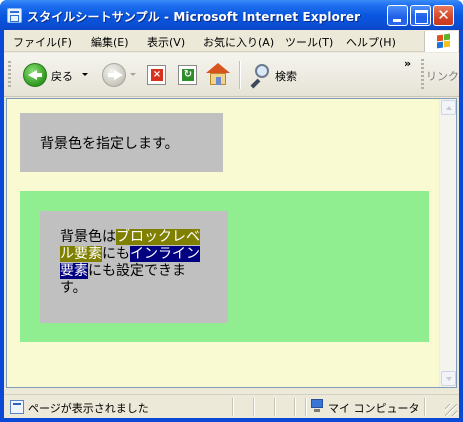 This screenshot has width=463, height=422. I want to click on background-paragraph: 背景色はブロックレベル要素にもインライン要素にも設定できます。, so click(135, 263).